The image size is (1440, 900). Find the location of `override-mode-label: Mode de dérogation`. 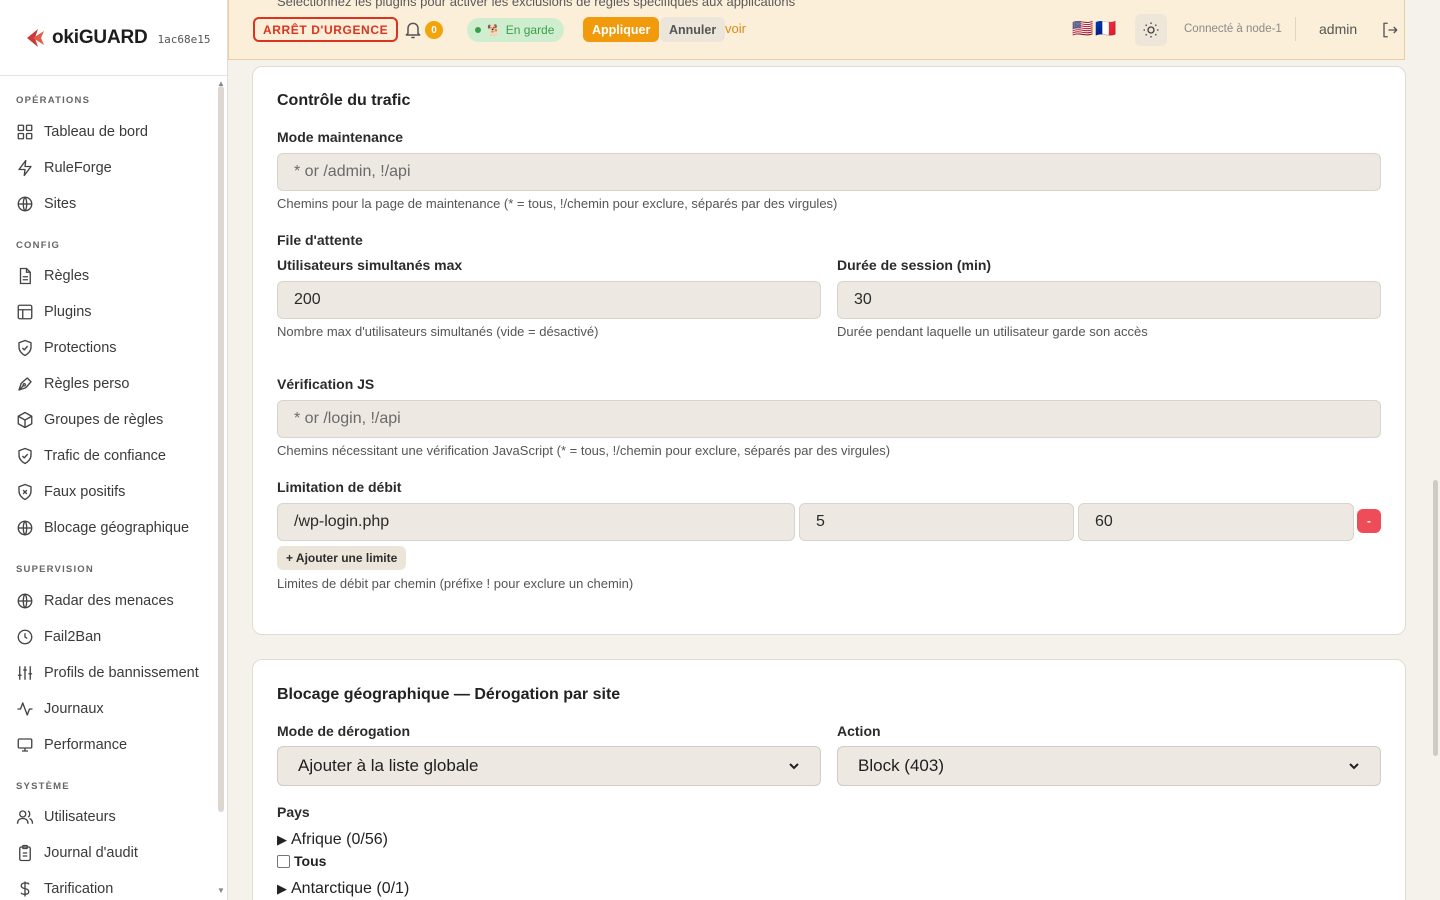

override-mode-label: Mode de dérogation is located at coordinates (343, 731).